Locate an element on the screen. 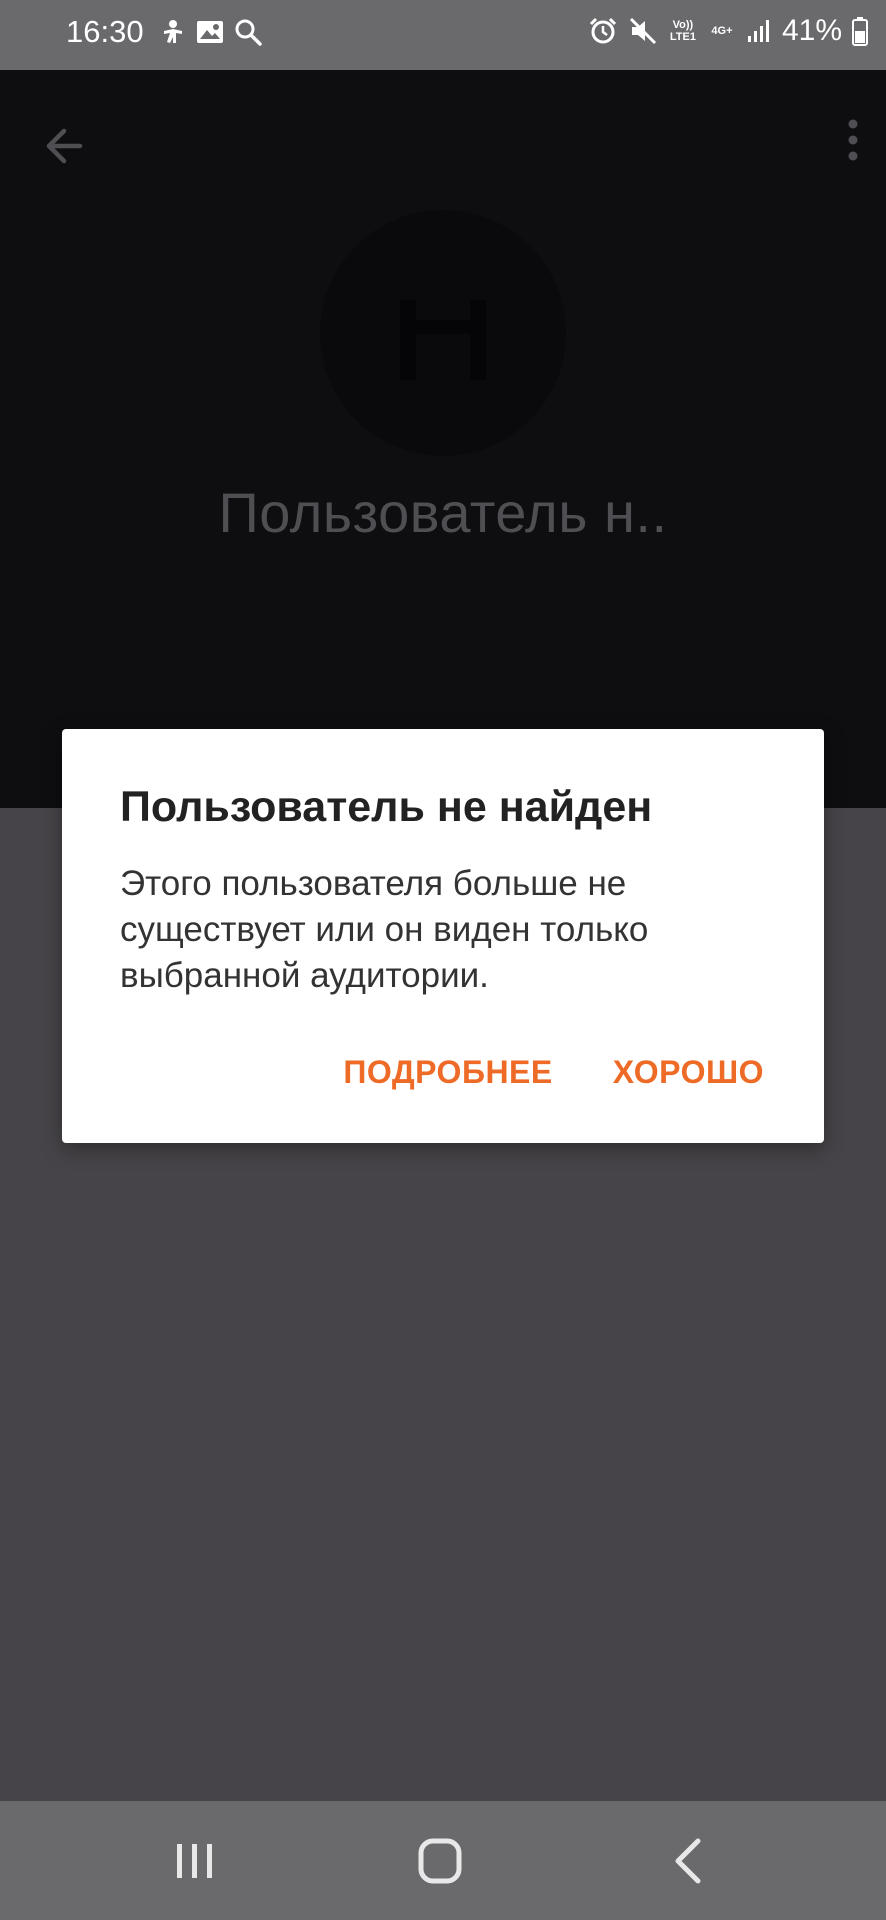  navigation-bar is located at coordinates (443, 1860).